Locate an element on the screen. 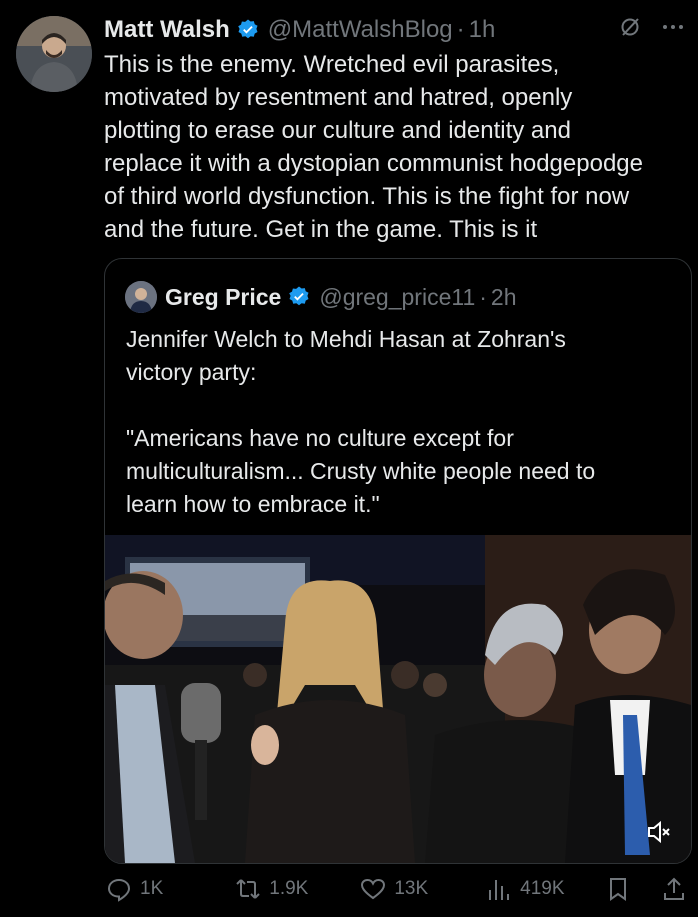 This screenshot has height=917, width=698. more-options-icon is located at coordinates (673, 30).